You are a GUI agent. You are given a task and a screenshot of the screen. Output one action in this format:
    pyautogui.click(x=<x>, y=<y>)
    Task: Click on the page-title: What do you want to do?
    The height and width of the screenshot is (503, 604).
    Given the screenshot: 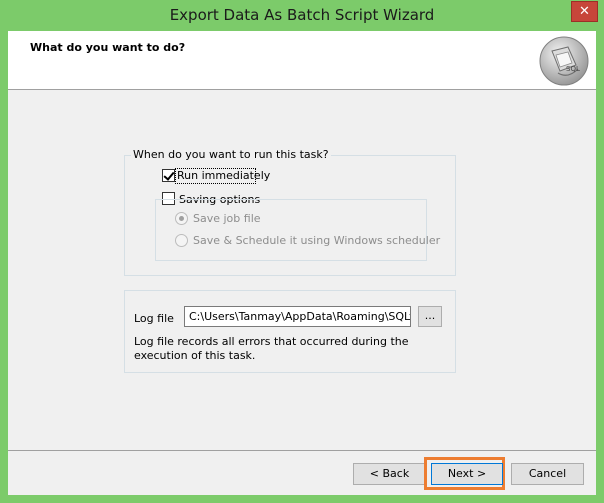 What is the action you would take?
    pyautogui.click(x=108, y=47)
    